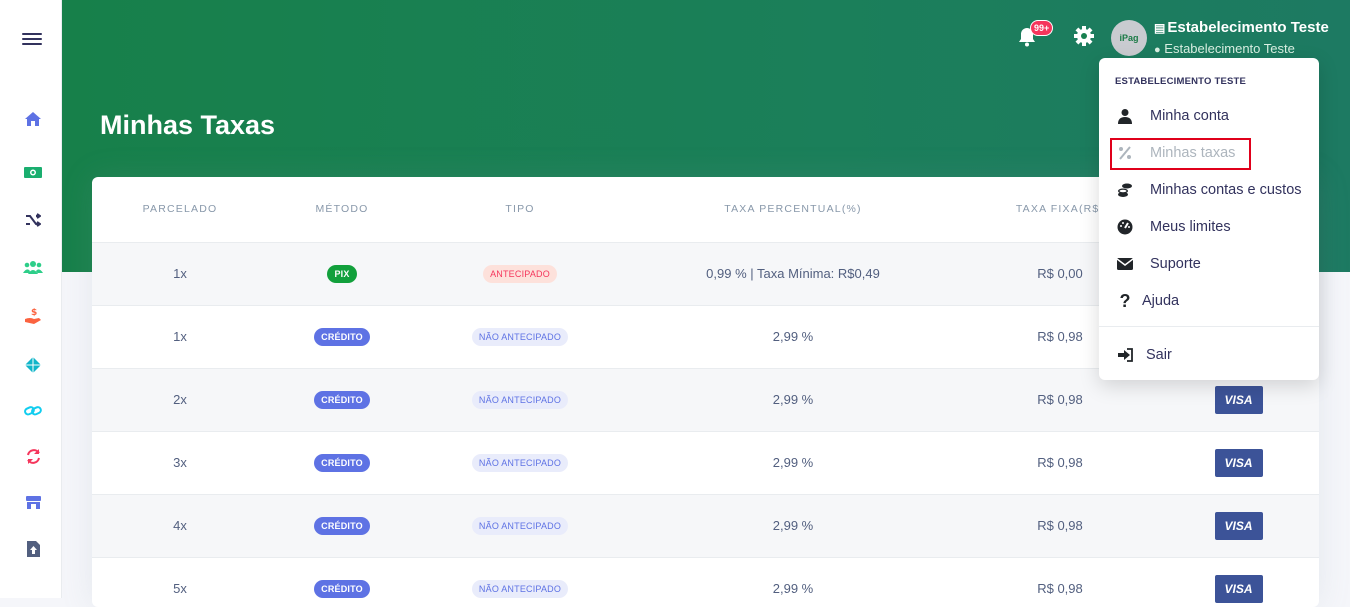  I want to click on cell-parcelado: 2x, so click(180, 400).